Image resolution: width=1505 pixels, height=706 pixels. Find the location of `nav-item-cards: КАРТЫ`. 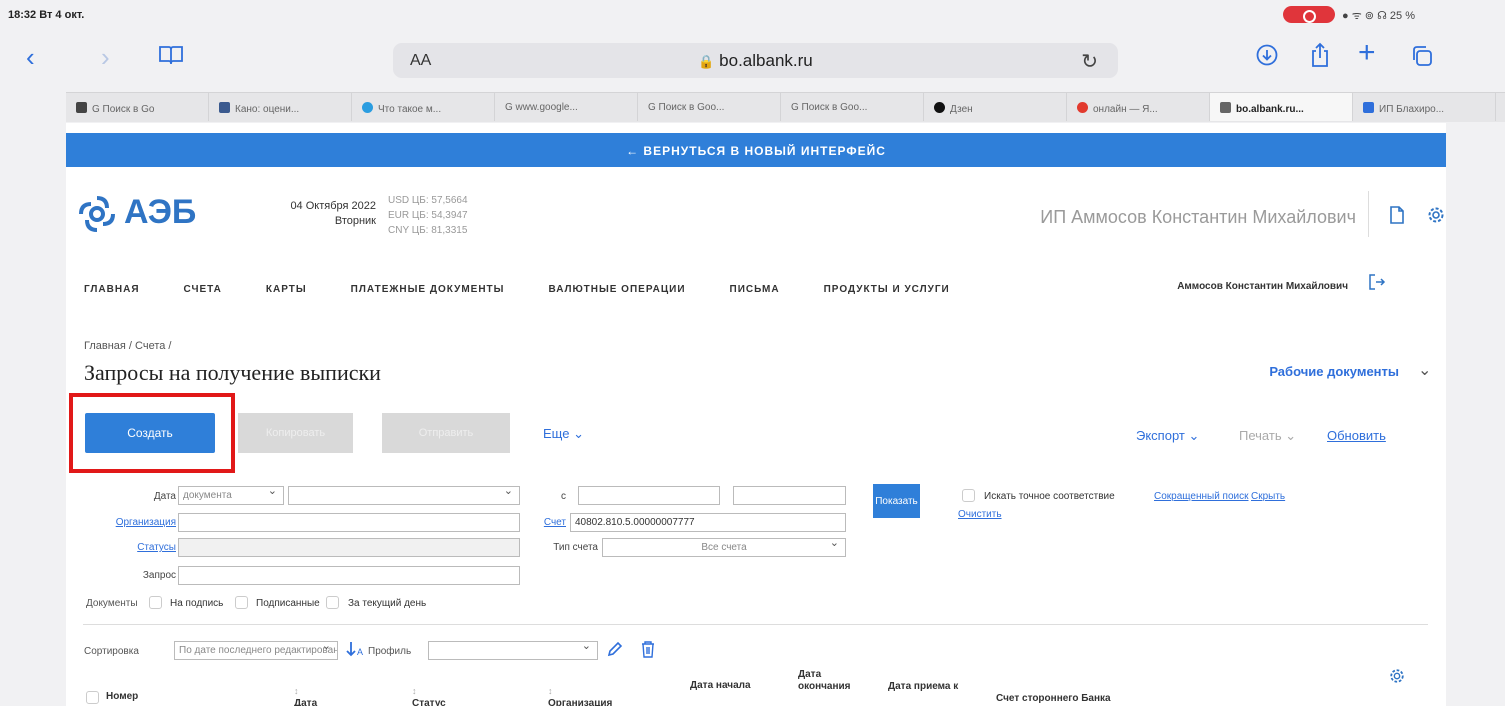

nav-item-cards: КАРТЫ is located at coordinates (286, 294).